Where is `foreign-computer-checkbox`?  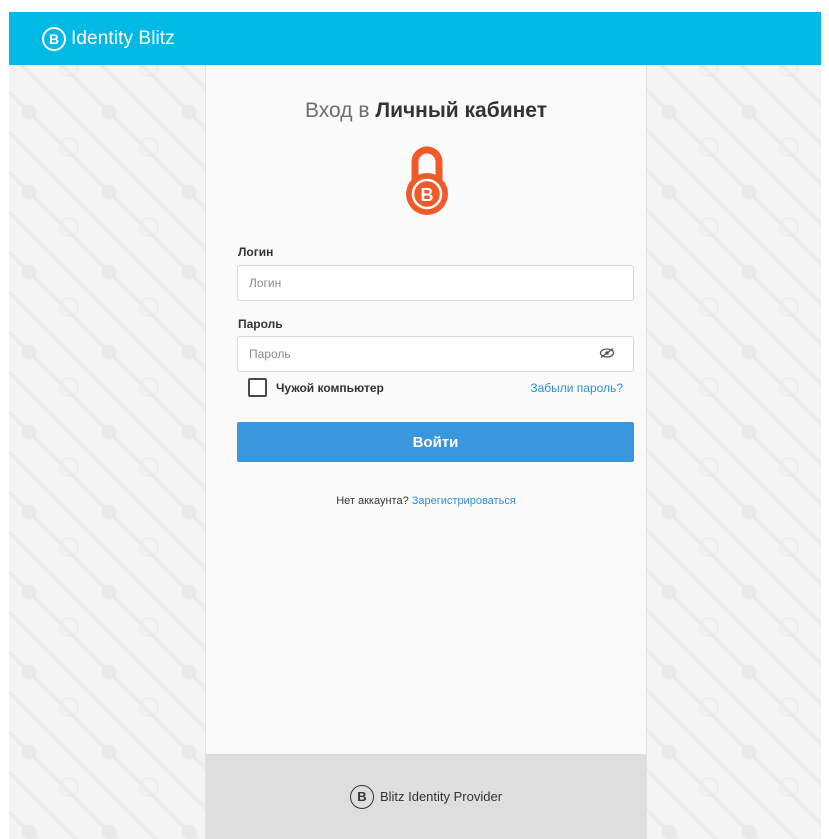 foreign-computer-checkbox is located at coordinates (257, 387).